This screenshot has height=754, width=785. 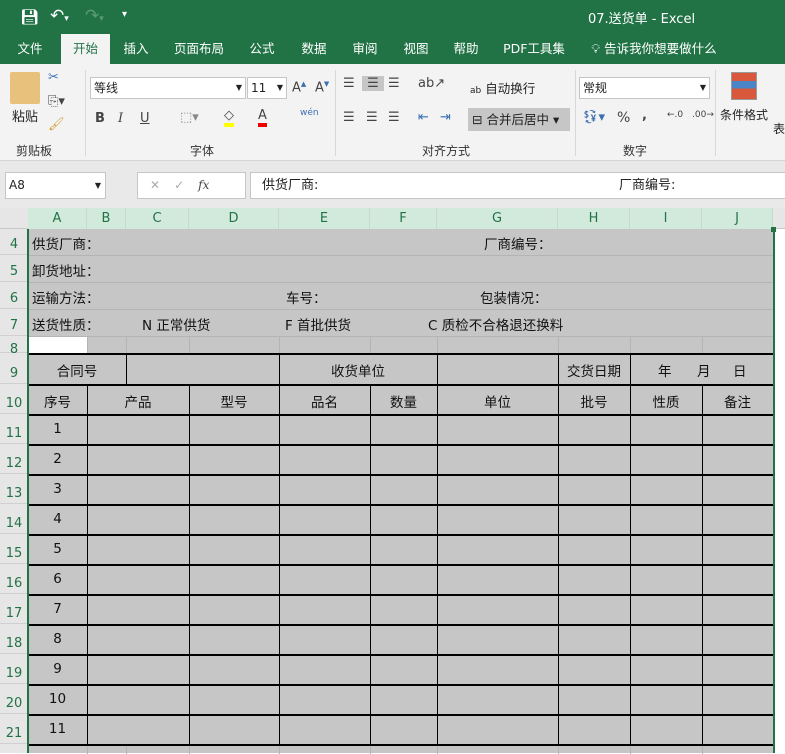 What do you see at coordinates (373, 83) in the screenshot?
I see `align-middle-icon: ☰` at bounding box center [373, 83].